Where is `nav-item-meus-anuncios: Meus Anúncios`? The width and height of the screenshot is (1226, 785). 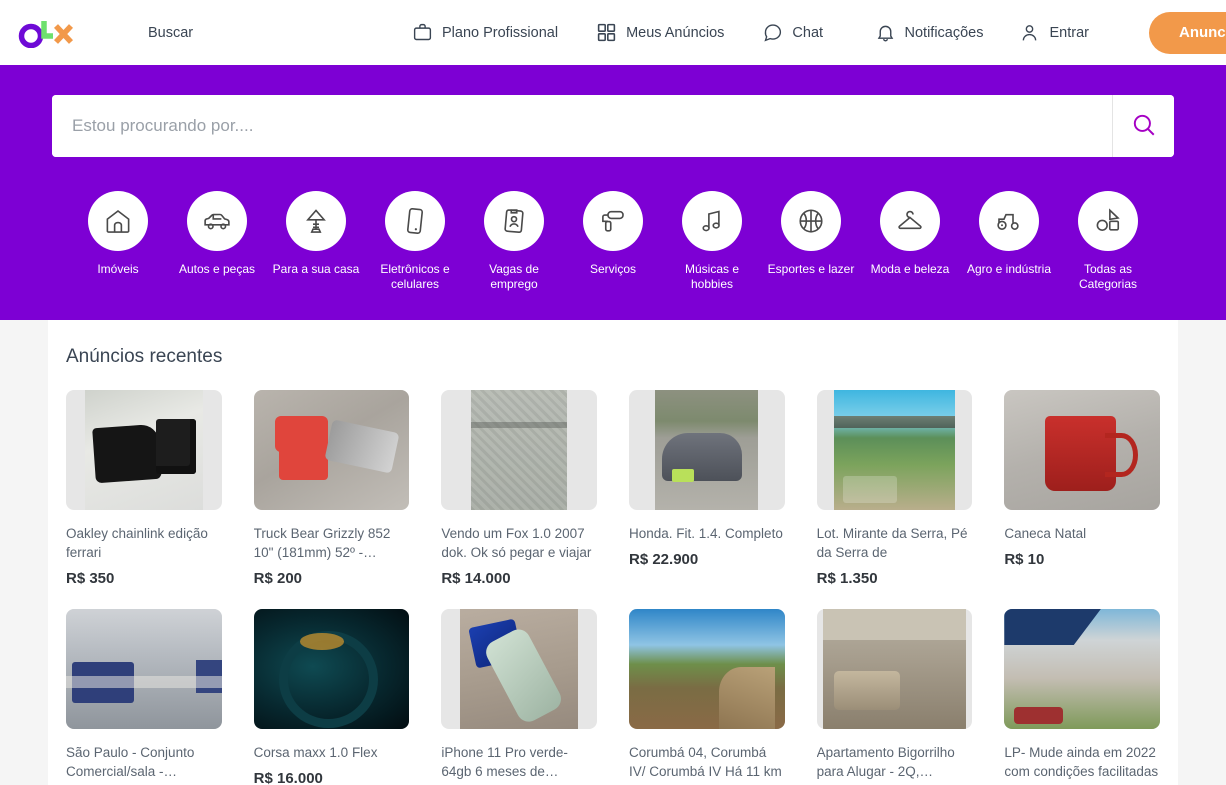 nav-item-meus-anuncios: Meus Anúncios is located at coordinates (660, 32).